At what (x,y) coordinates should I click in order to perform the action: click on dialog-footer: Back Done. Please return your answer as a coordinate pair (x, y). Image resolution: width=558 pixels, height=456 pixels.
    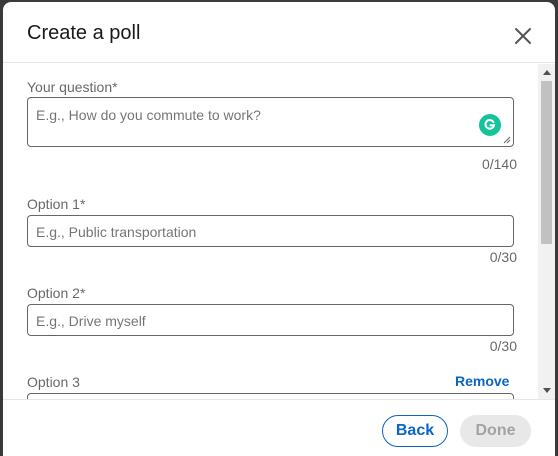
    Looking at the image, I should click on (279, 427).